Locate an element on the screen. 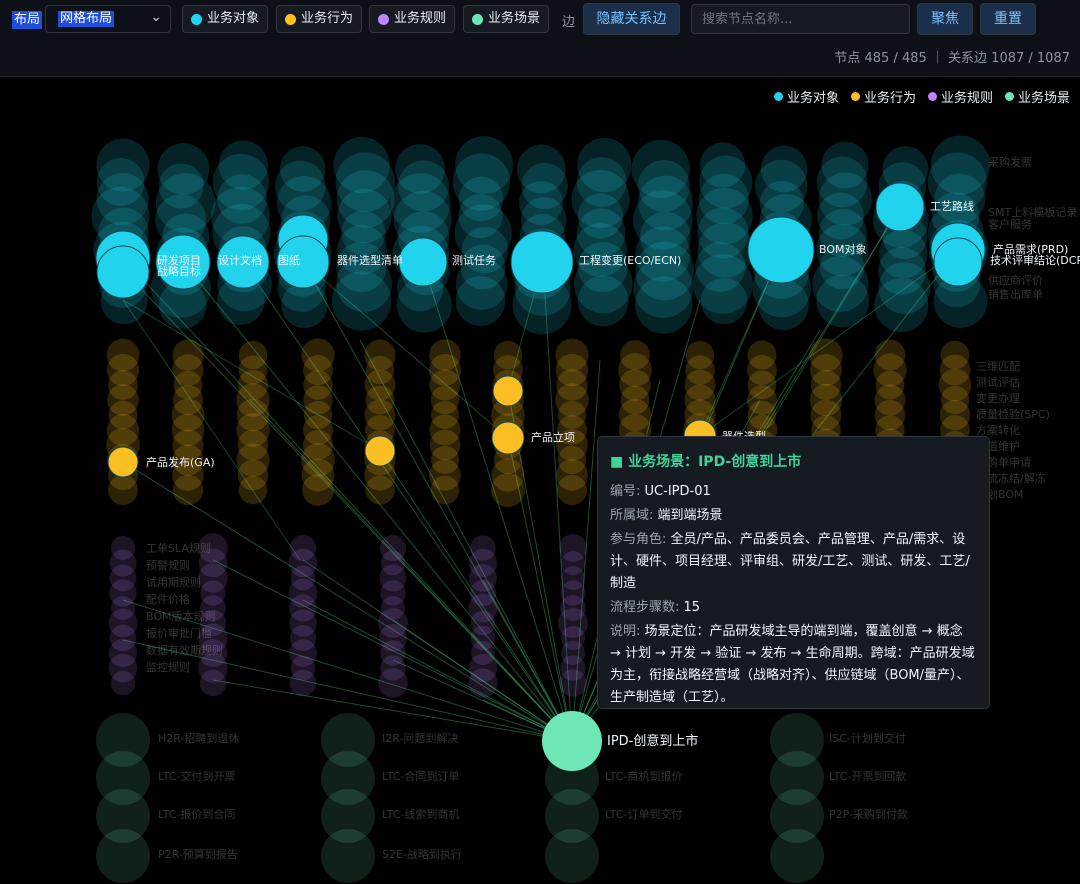  chevron-down-icon: ⌄ is located at coordinates (156, 17).